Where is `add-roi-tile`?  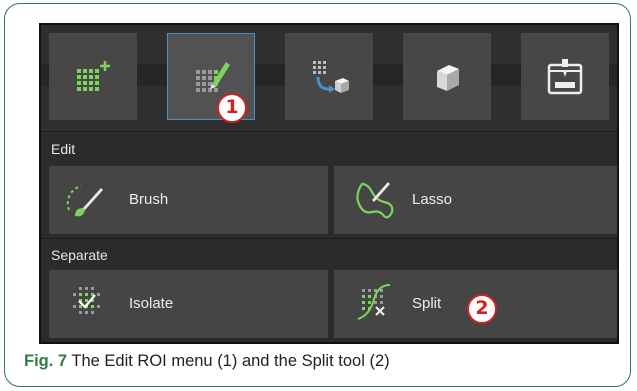
add-roi-tile is located at coordinates (93, 76).